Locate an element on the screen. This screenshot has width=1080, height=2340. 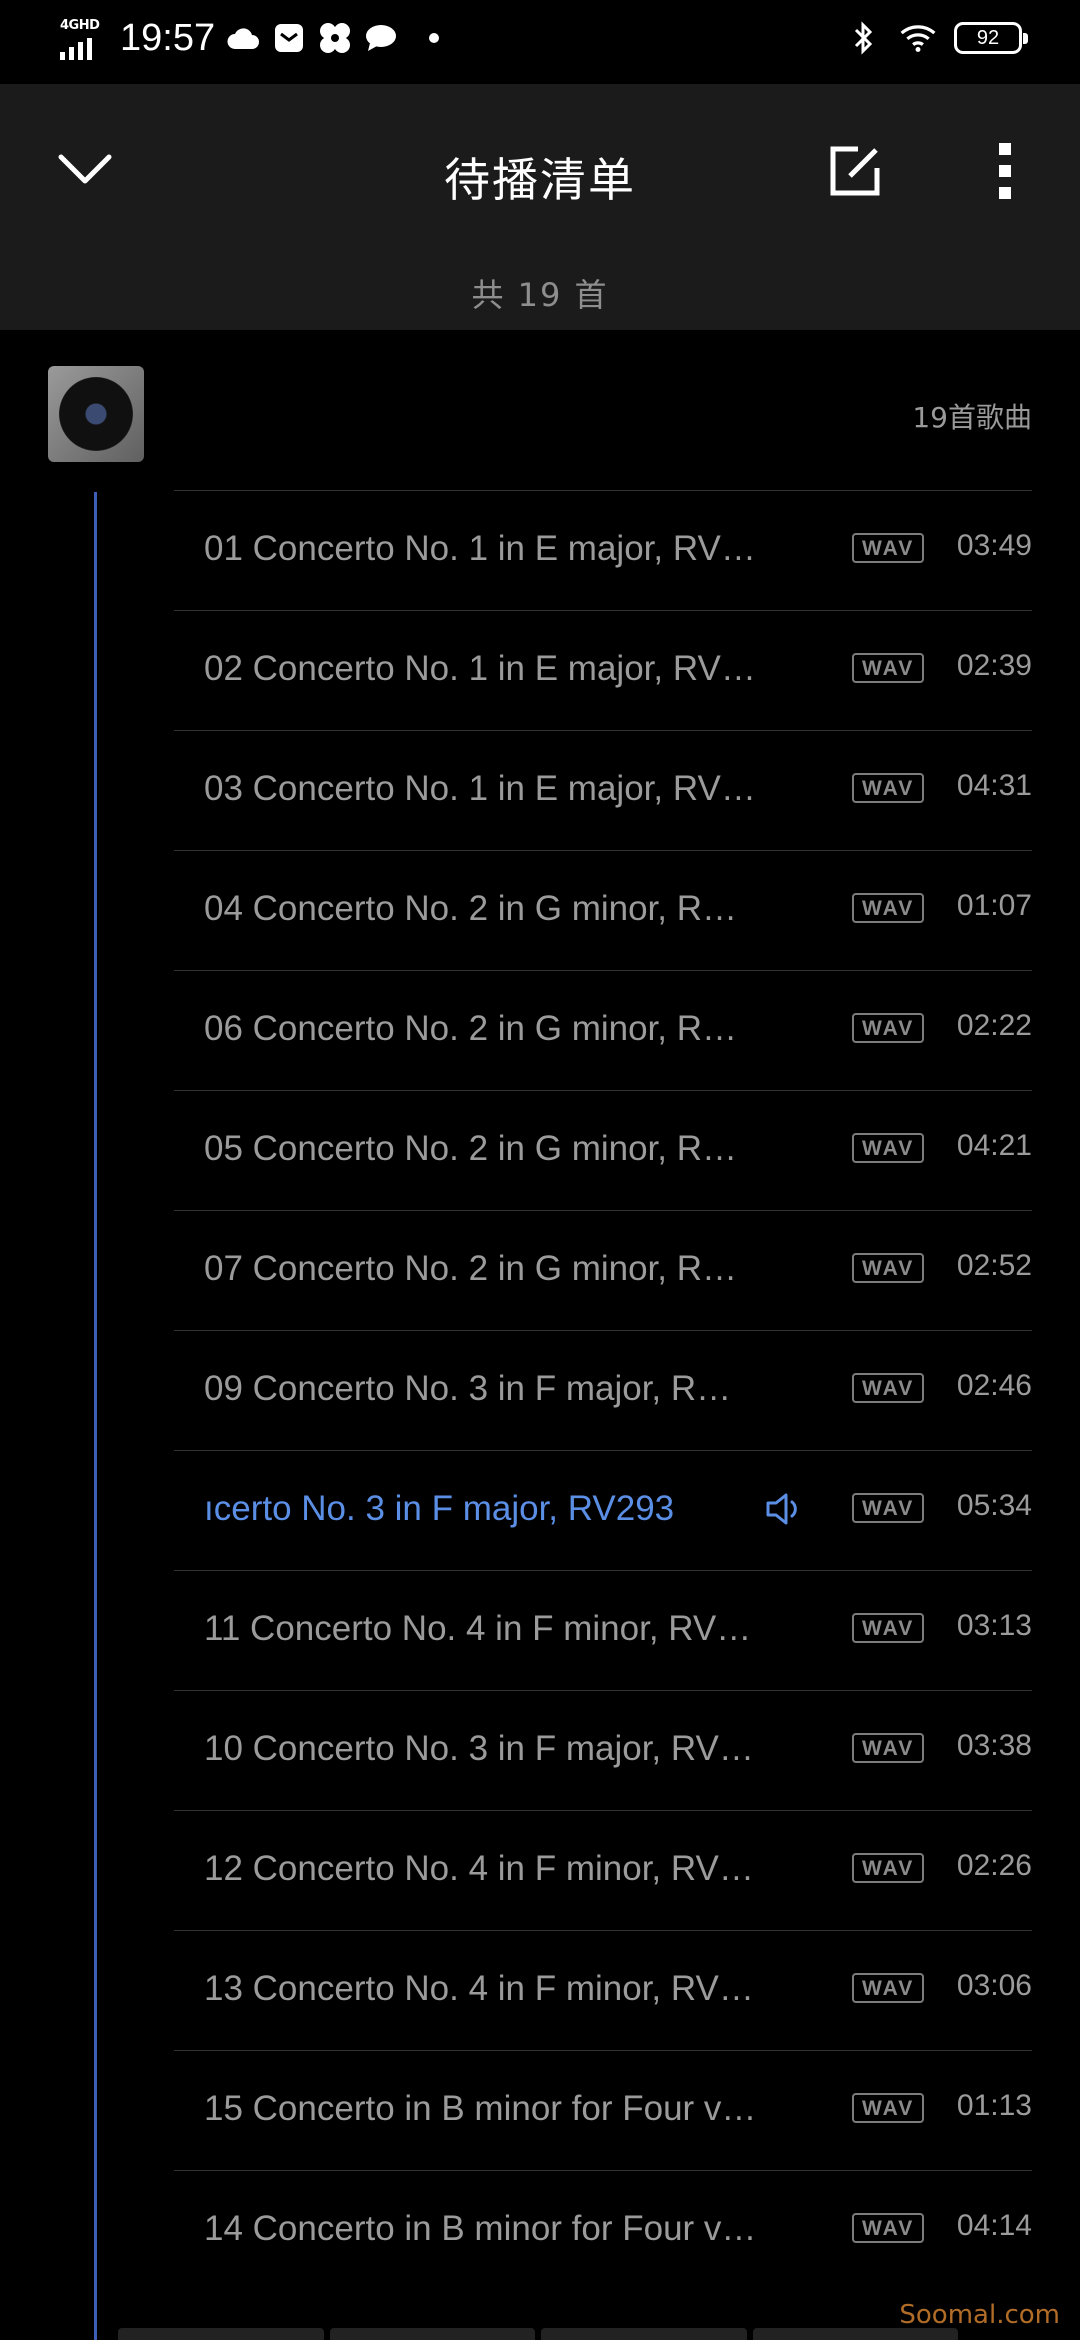
status-bar: 4GHD 19:57 92 is located at coordinates (540, 42).